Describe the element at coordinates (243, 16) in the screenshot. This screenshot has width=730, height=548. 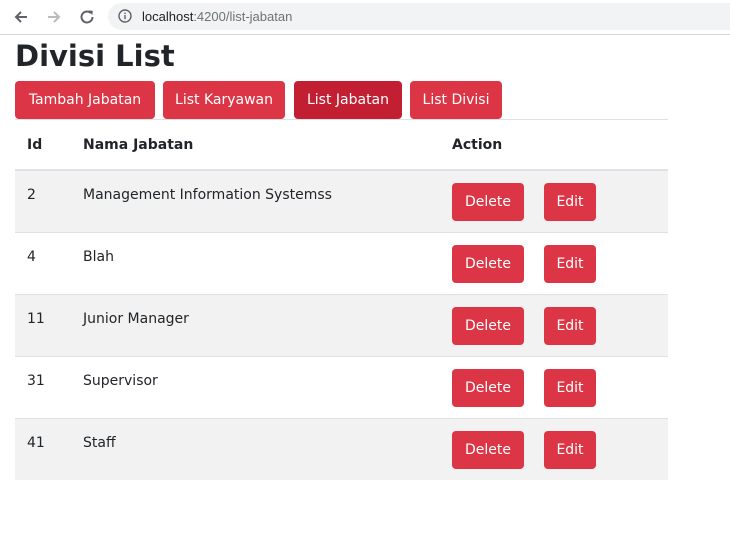
I see `url-path: :4200/list-jabatan` at that location.